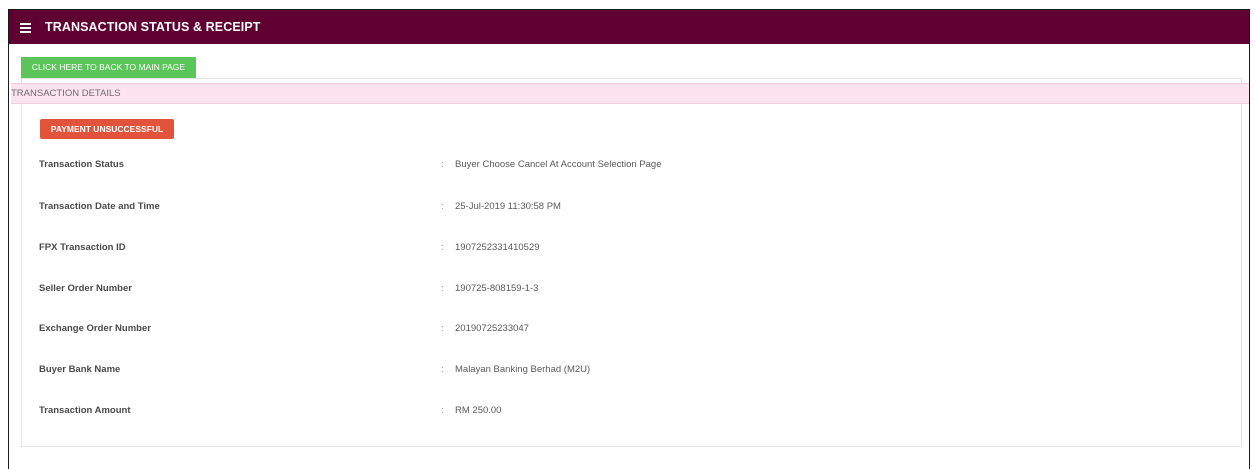 The image size is (1255, 469). Describe the element at coordinates (630, 93) in the screenshot. I see `transaction-details-heading: TRANSACTION DETAILS` at that location.